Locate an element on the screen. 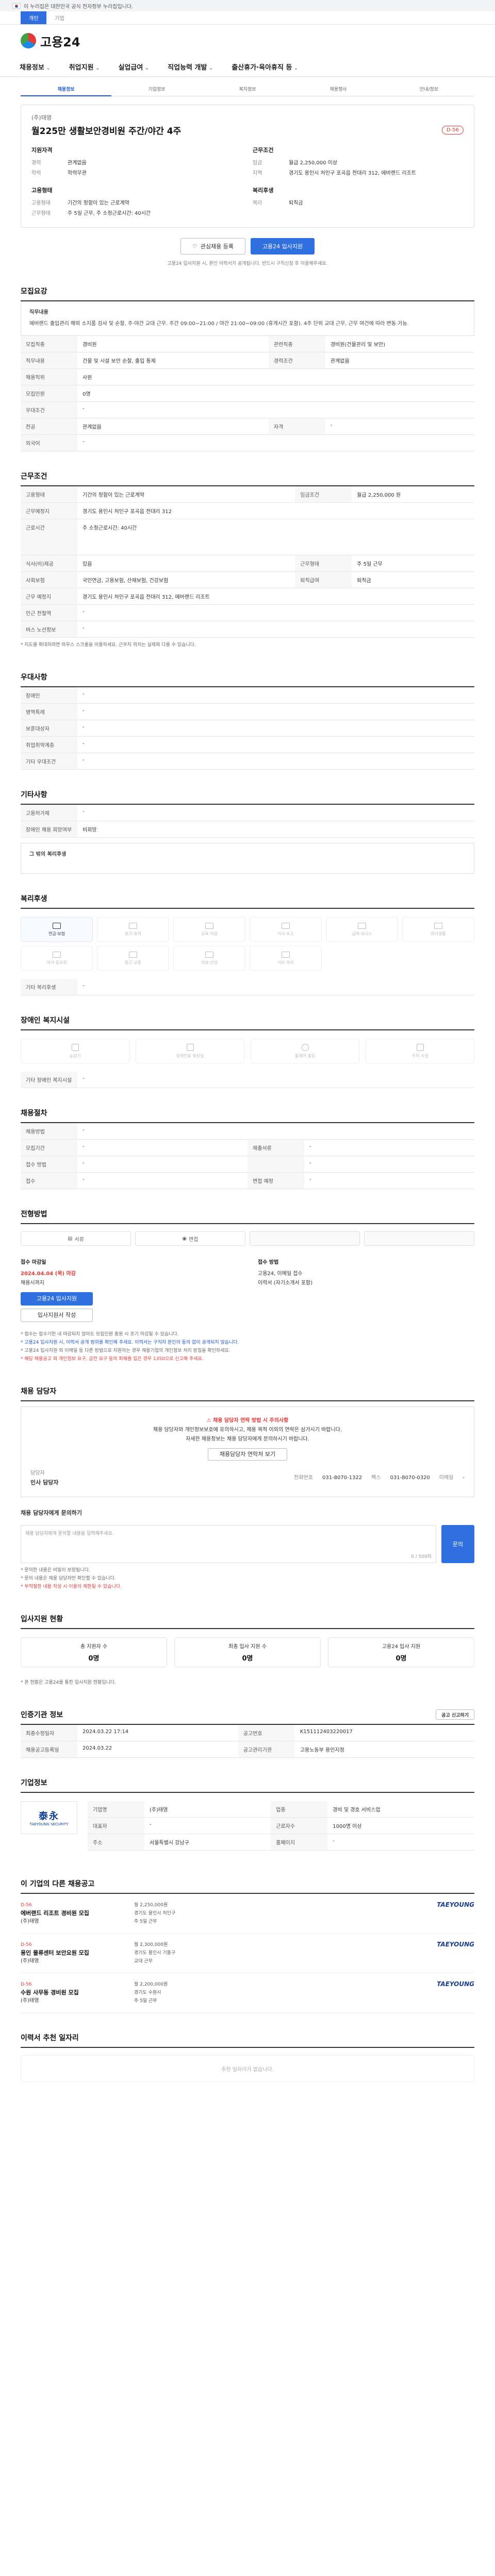  status-section-heading: 입사지원 현황 is located at coordinates (42, 1619).